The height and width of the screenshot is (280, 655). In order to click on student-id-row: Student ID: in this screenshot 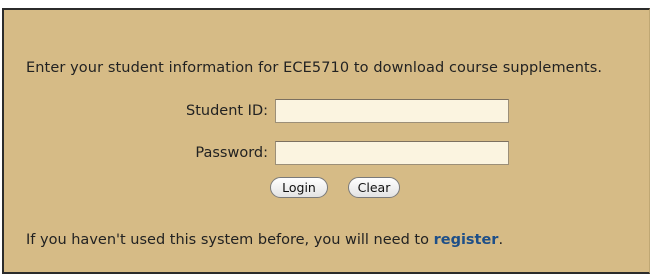, I will do `click(324, 112)`.